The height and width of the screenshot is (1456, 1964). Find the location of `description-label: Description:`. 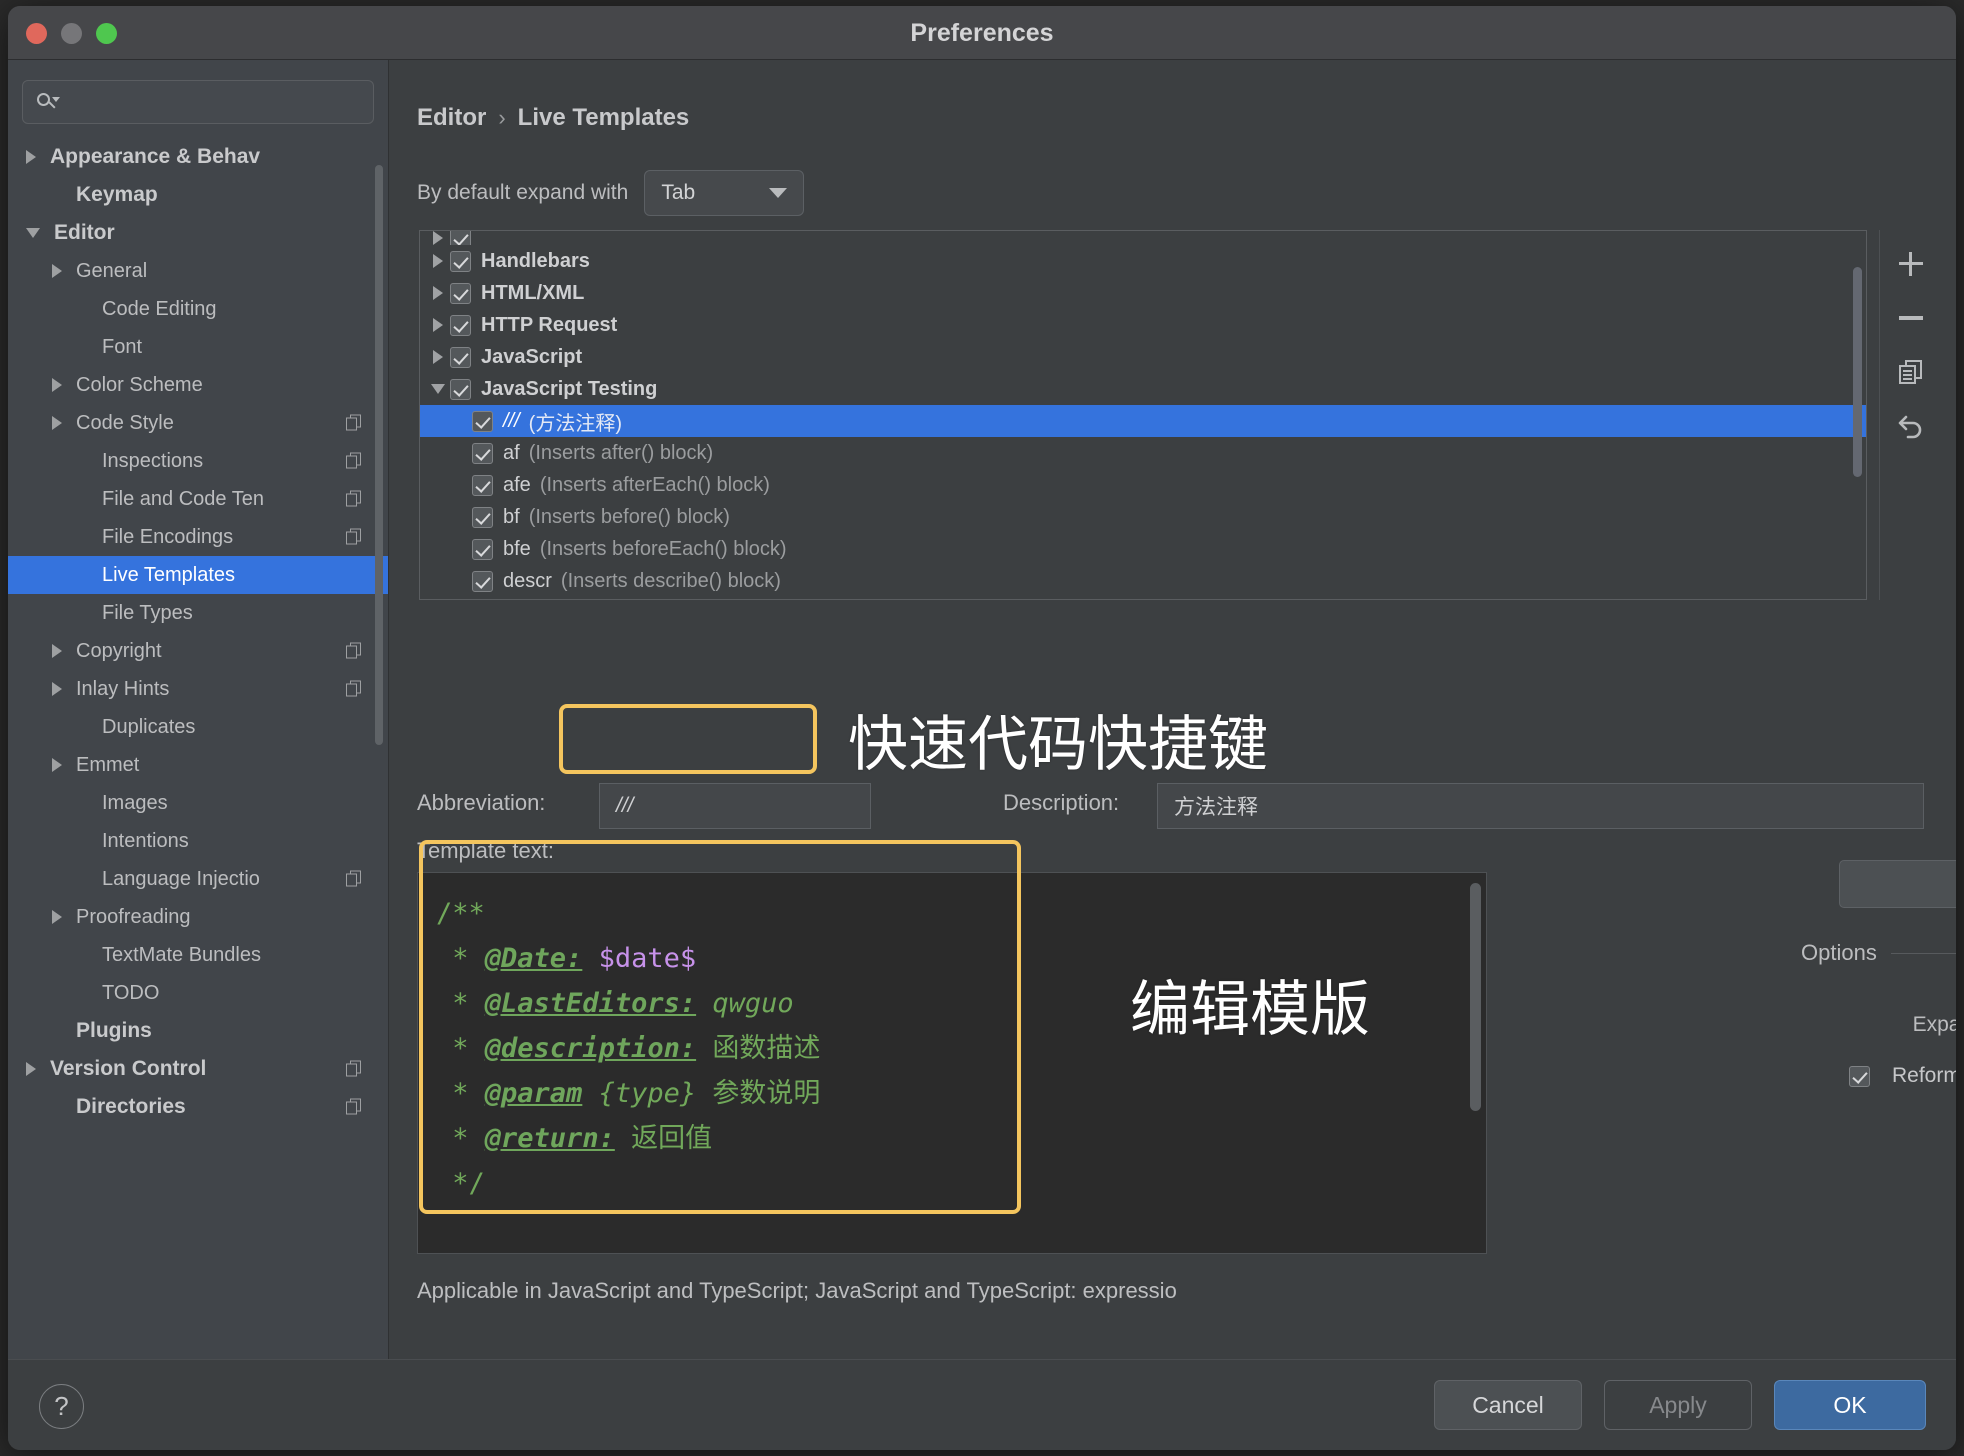

description-label: Description: is located at coordinates (1061, 802).